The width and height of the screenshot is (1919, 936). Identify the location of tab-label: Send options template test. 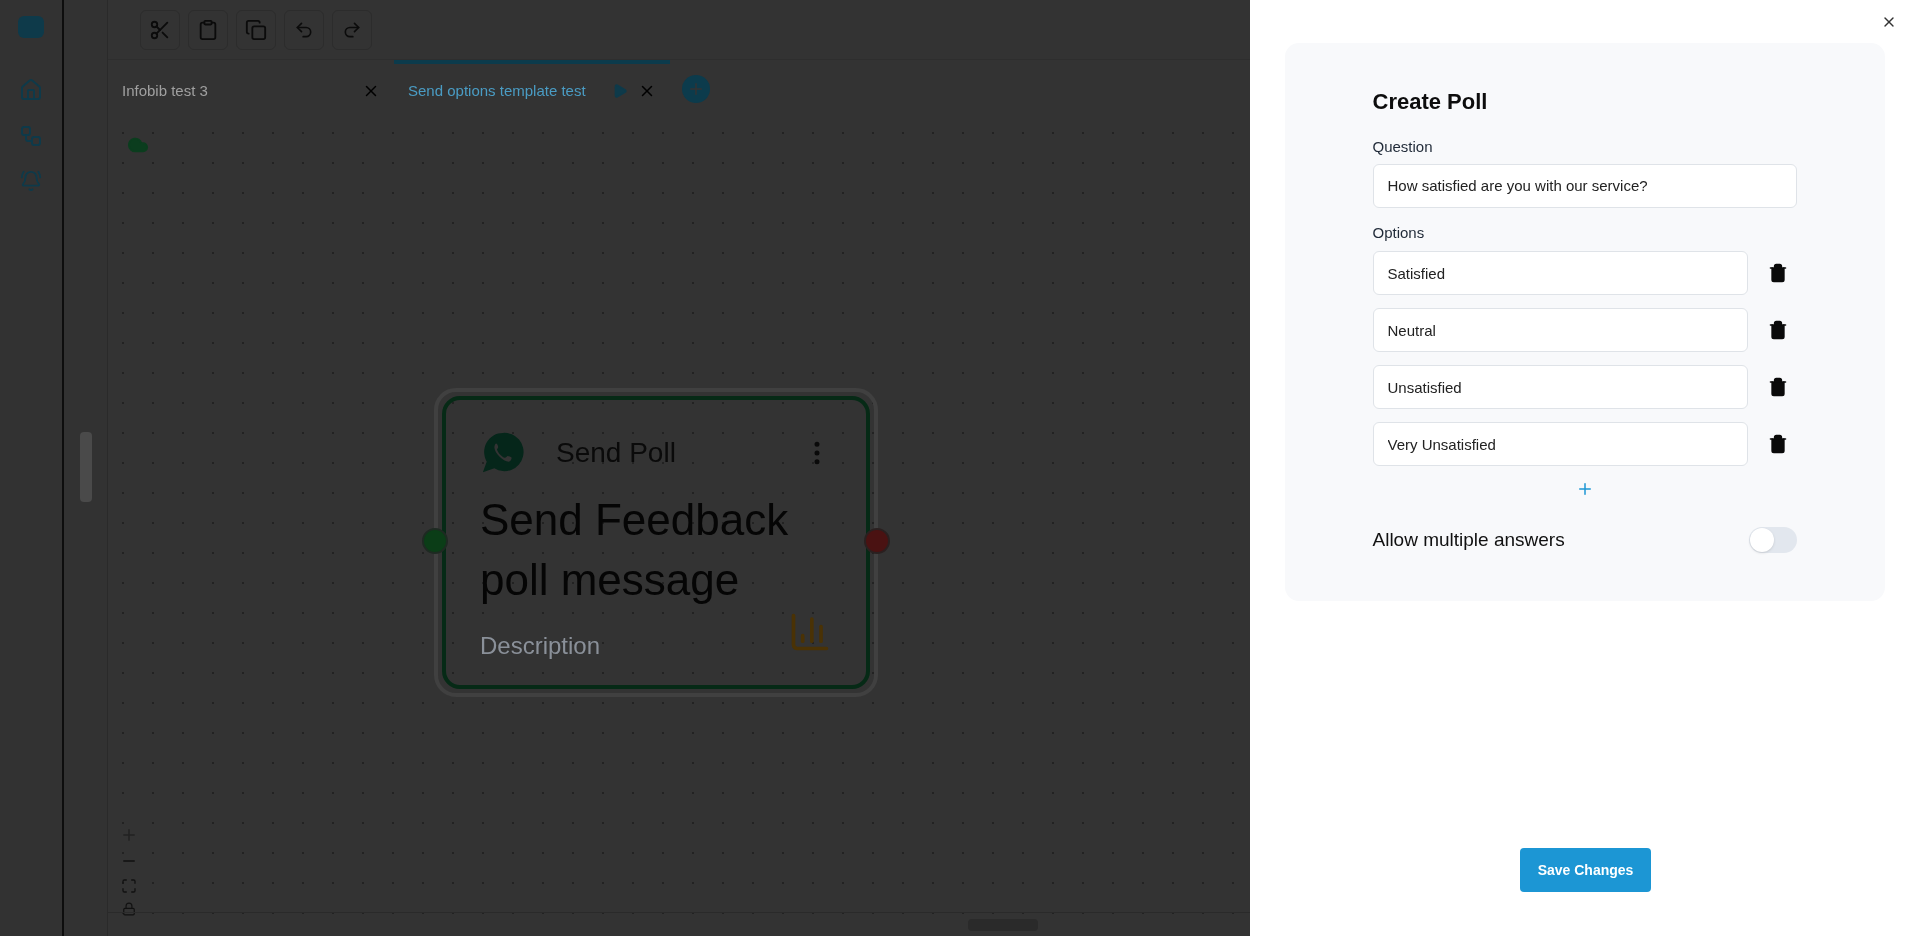
(497, 90).